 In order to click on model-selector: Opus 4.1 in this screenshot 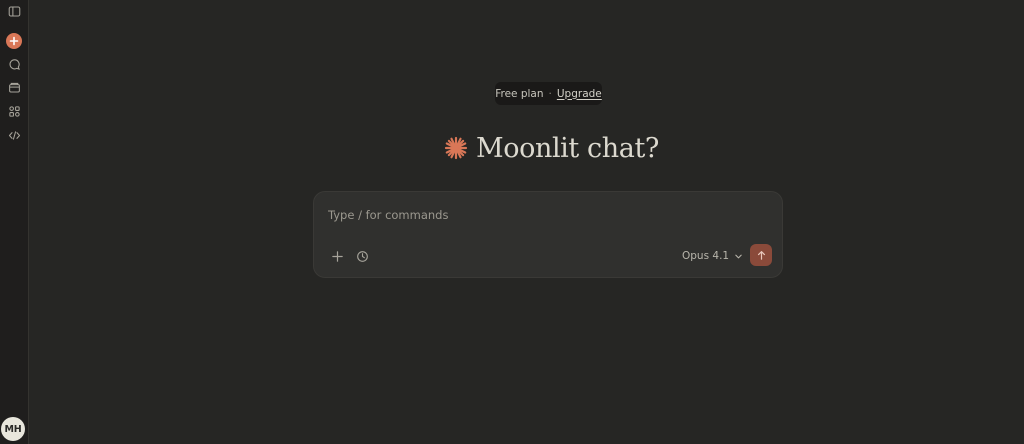, I will do `click(712, 256)`.